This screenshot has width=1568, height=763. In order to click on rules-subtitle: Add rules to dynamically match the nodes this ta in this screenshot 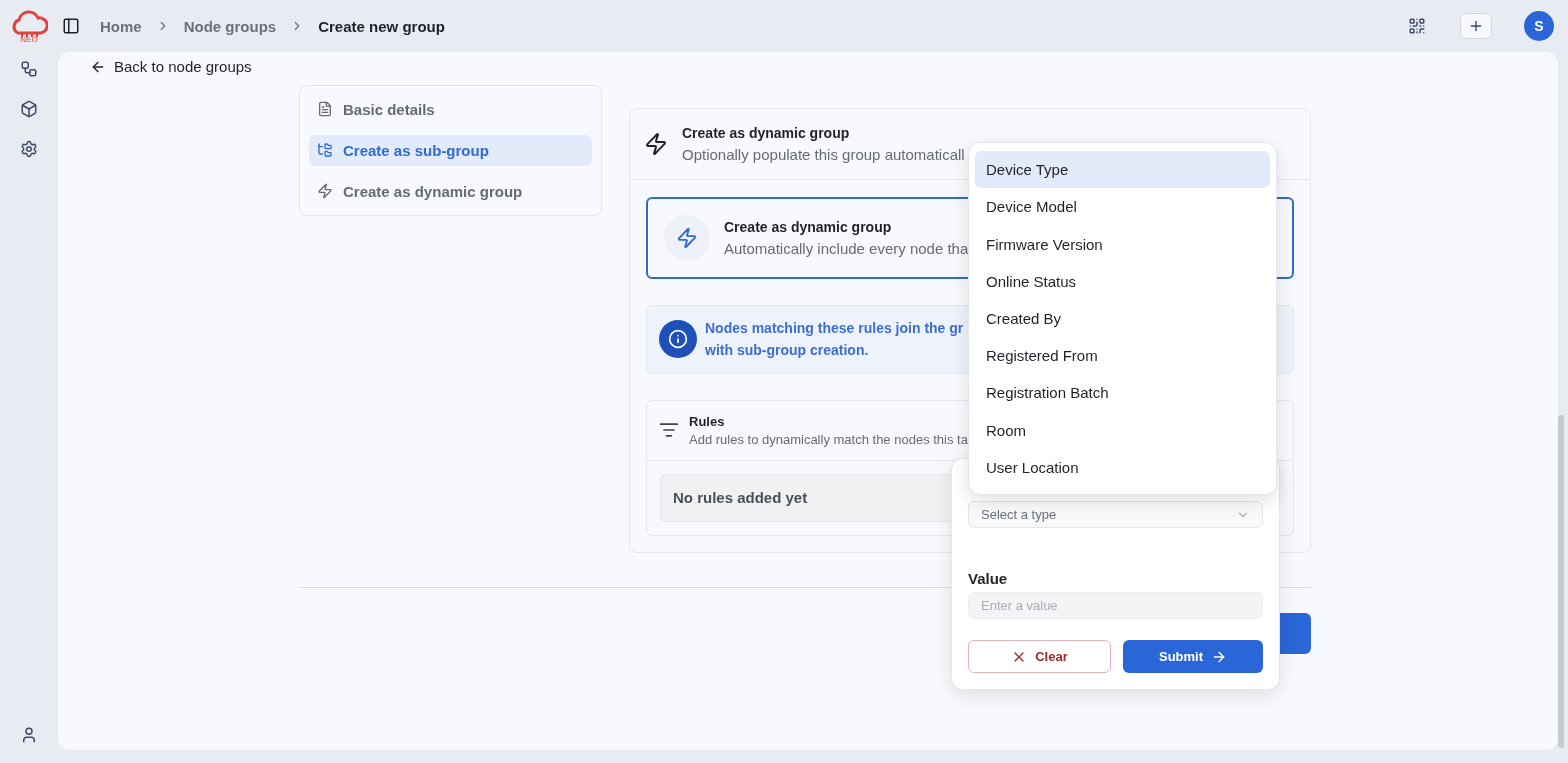, I will do `click(828, 439)`.